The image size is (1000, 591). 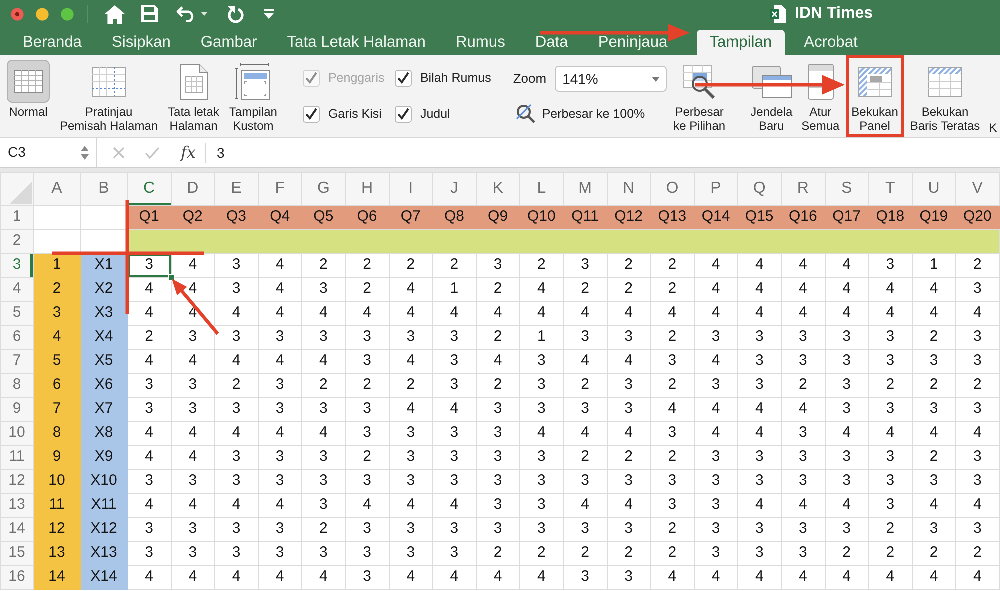 I want to click on ribbon-tab: Gambar, so click(x=229, y=42).